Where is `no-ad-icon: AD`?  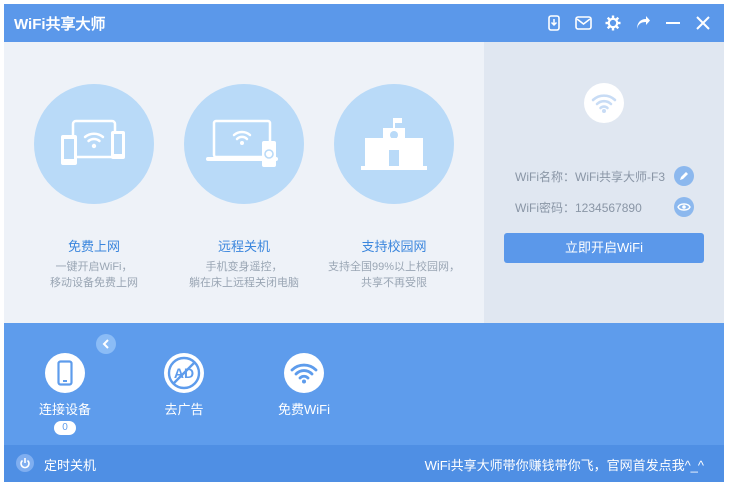 no-ad-icon: AD is located at coordinates (184, 373).